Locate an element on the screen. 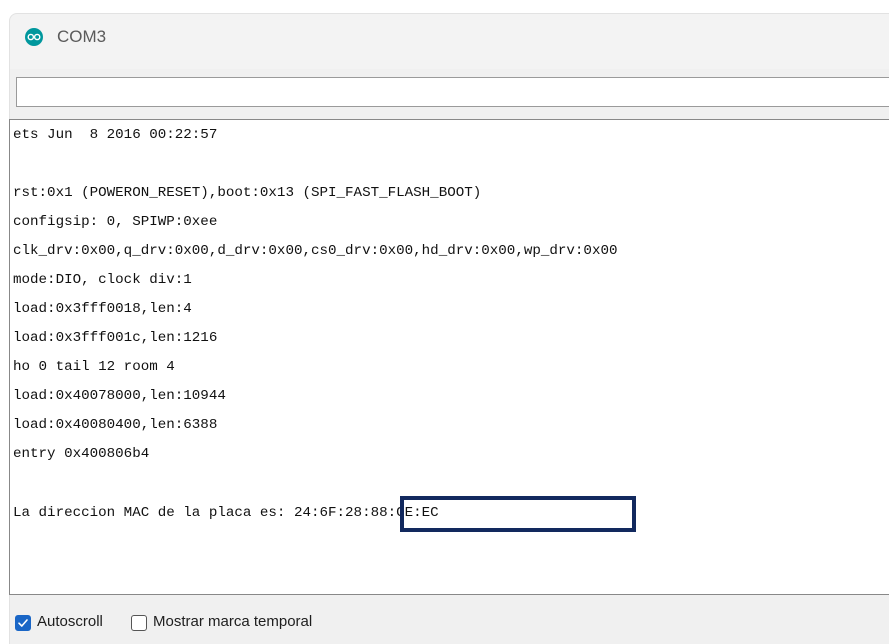 The height and width of the screenshot is (644, 889). timestamp-label: Mostrar marca temporal is located at coordinates (232, 621).